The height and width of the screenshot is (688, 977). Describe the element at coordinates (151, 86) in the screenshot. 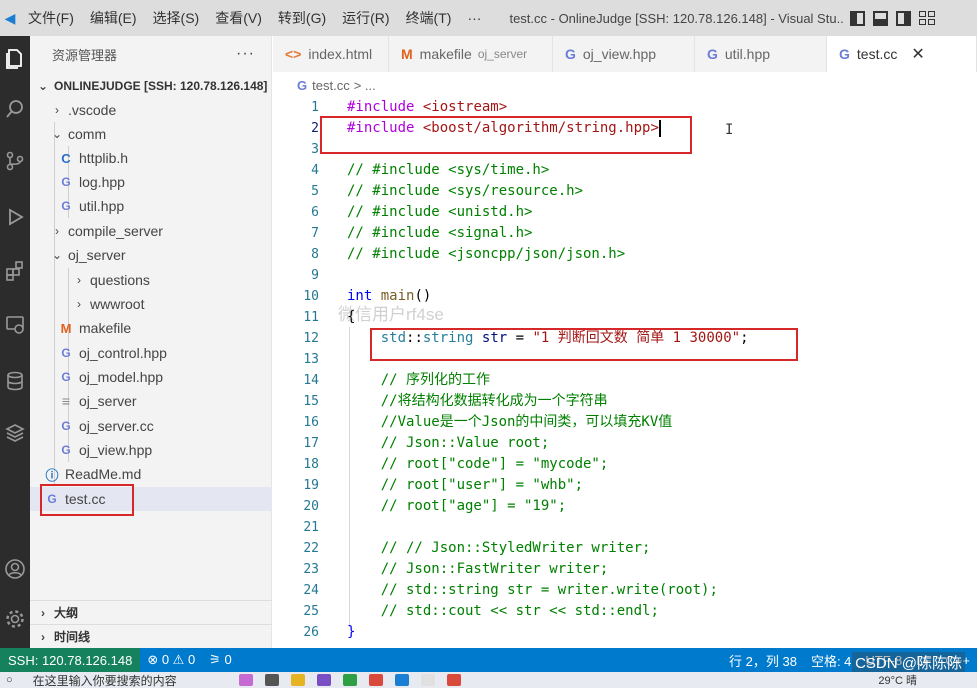

I see `workspace-root: ⌄ ONLINEJUDGE [SSH: 120.78.126.148]` at that location.